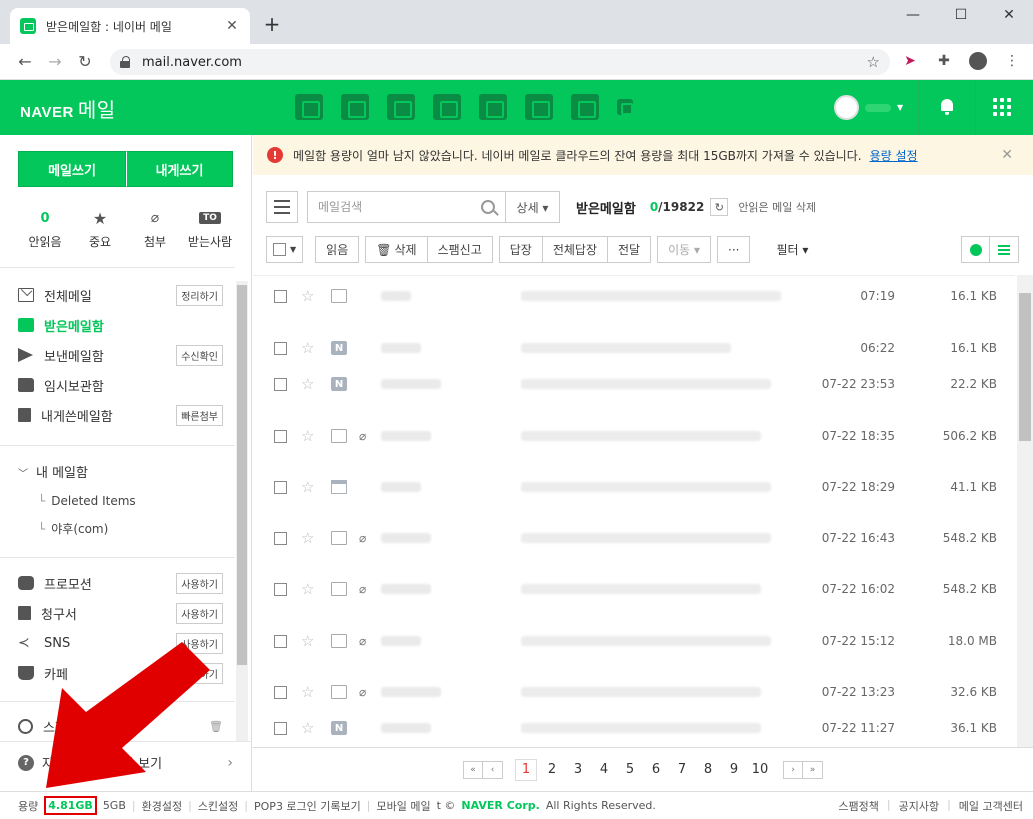 This screenshot has height=819, width=1033. I want to click on new-tab-button: +, so click(272, 24).